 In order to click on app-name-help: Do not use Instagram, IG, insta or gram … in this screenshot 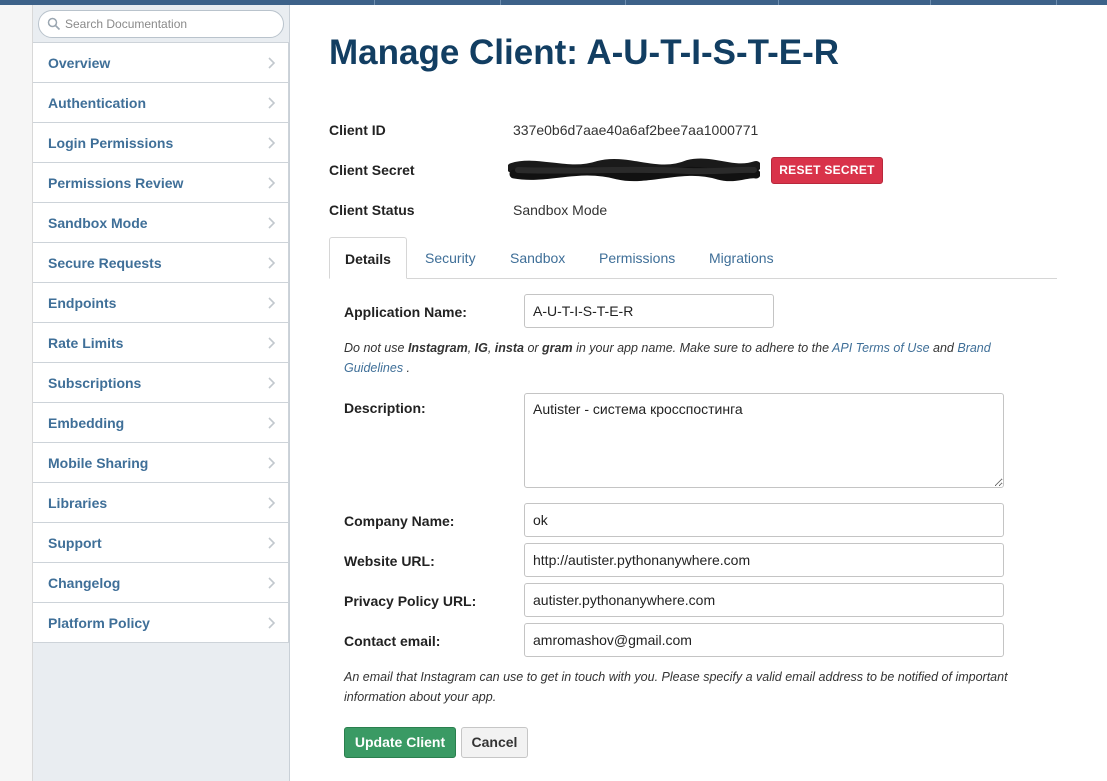, I will do `click(667, 358)`.